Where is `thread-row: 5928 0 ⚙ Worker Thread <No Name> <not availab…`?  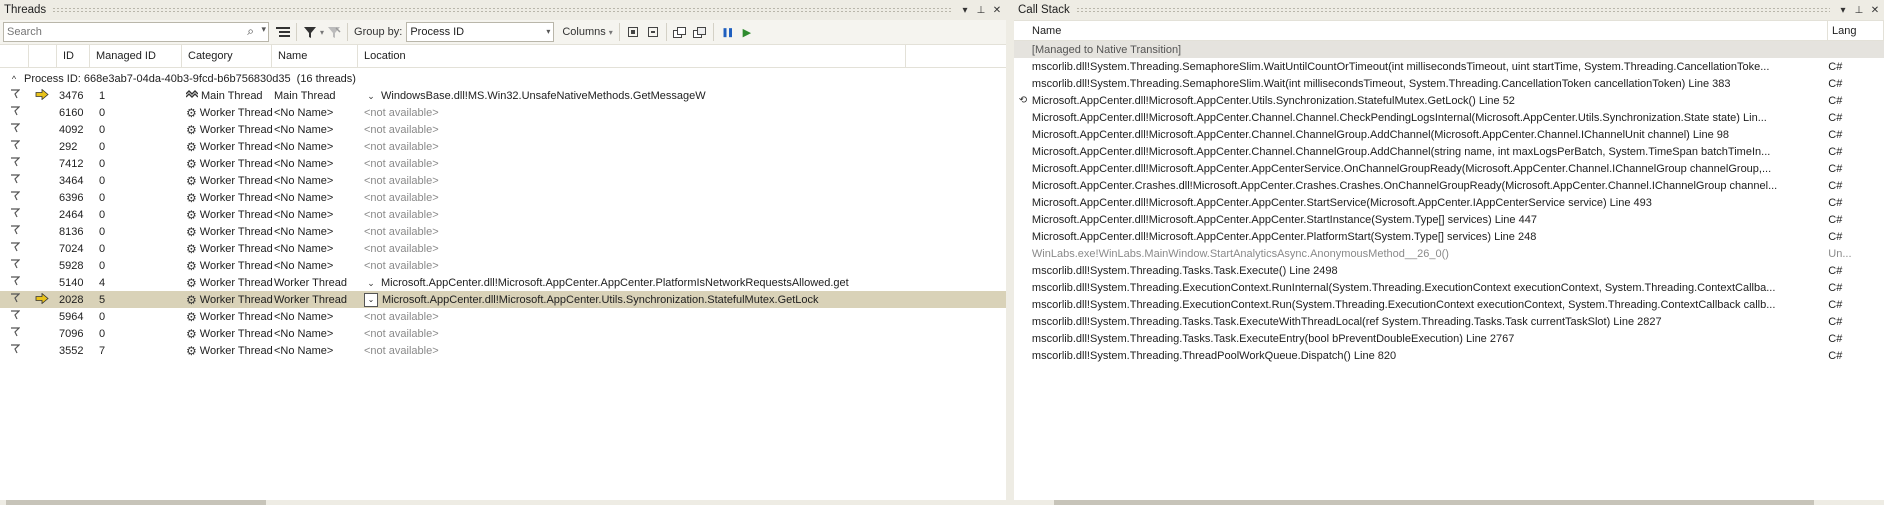
thread-row: 5928 0 ⚙ Worker Thread <No Name> <not availab… is located at coordinates (503, 265).